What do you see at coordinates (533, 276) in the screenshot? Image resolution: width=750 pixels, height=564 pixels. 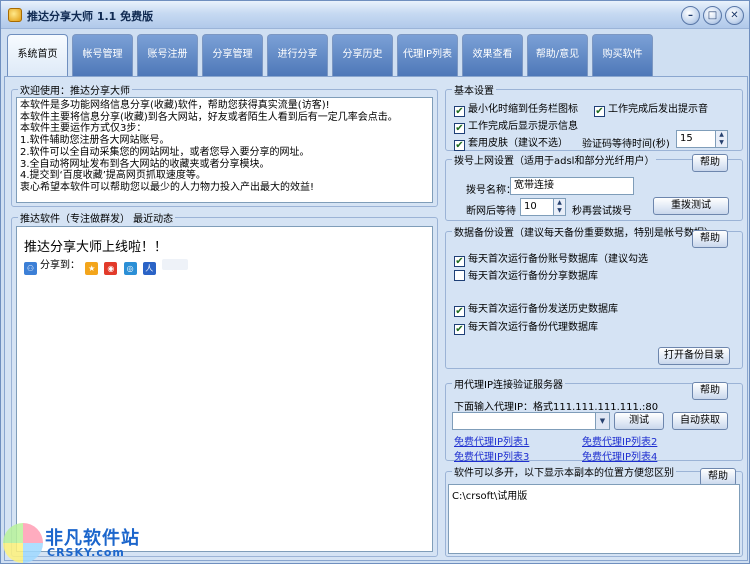 I see `backup-share-label: 每天首次运行备份分享数据库` at bounding box center [533, 276].